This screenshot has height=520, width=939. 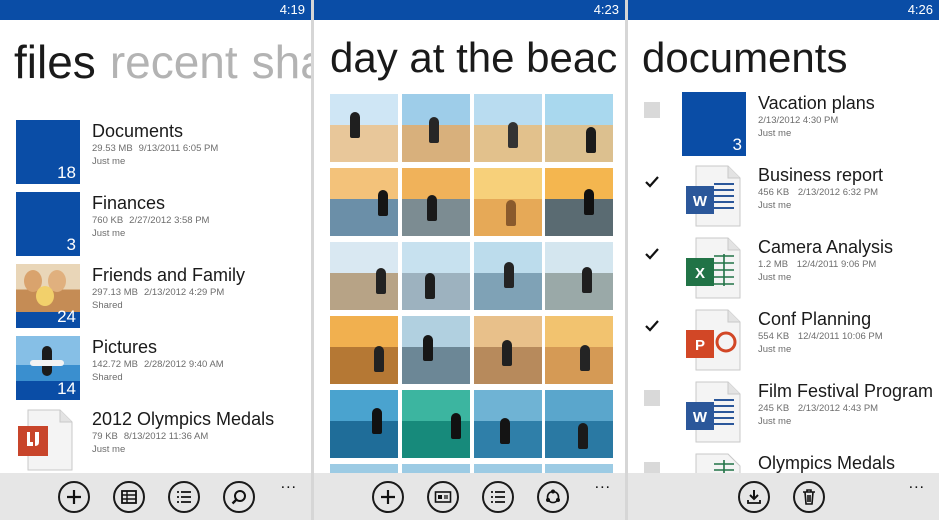 What do you see at coordinates (169, 275) in the screenshot?
I see `item-name: Friends and Family` at bounding box center [169, 275].